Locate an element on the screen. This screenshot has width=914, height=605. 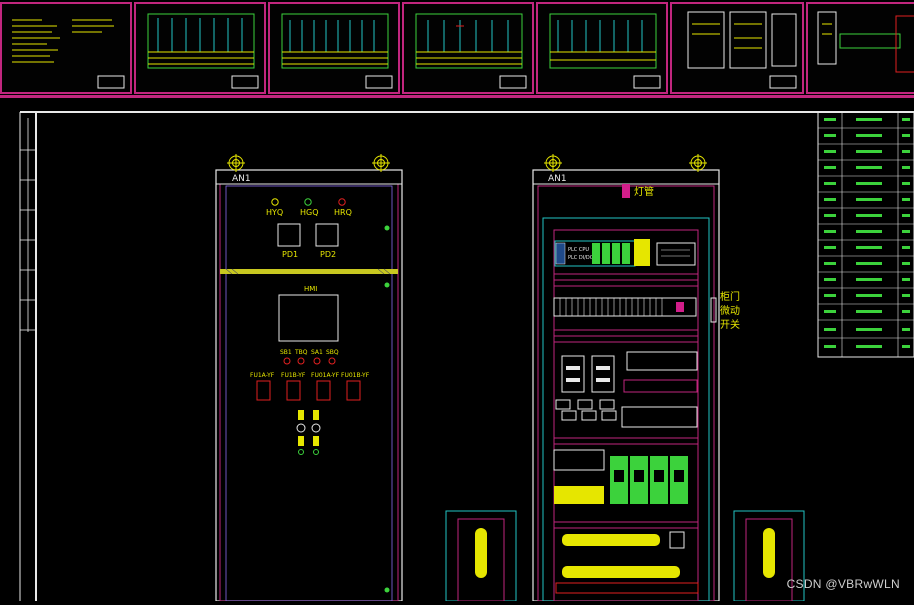
lamp-label-1: HYQ is located at coordinates (274, 212).